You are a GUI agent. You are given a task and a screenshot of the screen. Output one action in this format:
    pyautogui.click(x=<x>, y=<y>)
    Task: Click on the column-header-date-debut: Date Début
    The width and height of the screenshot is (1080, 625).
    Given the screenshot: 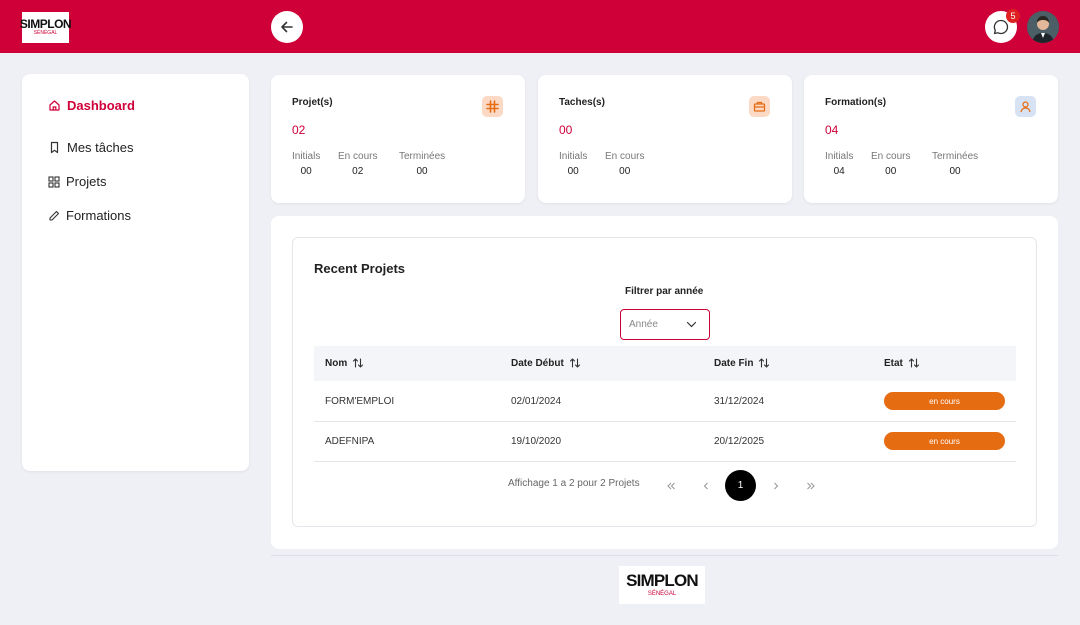 What is the action you would take?
    pyautogui.click(x=546, y=363)
    